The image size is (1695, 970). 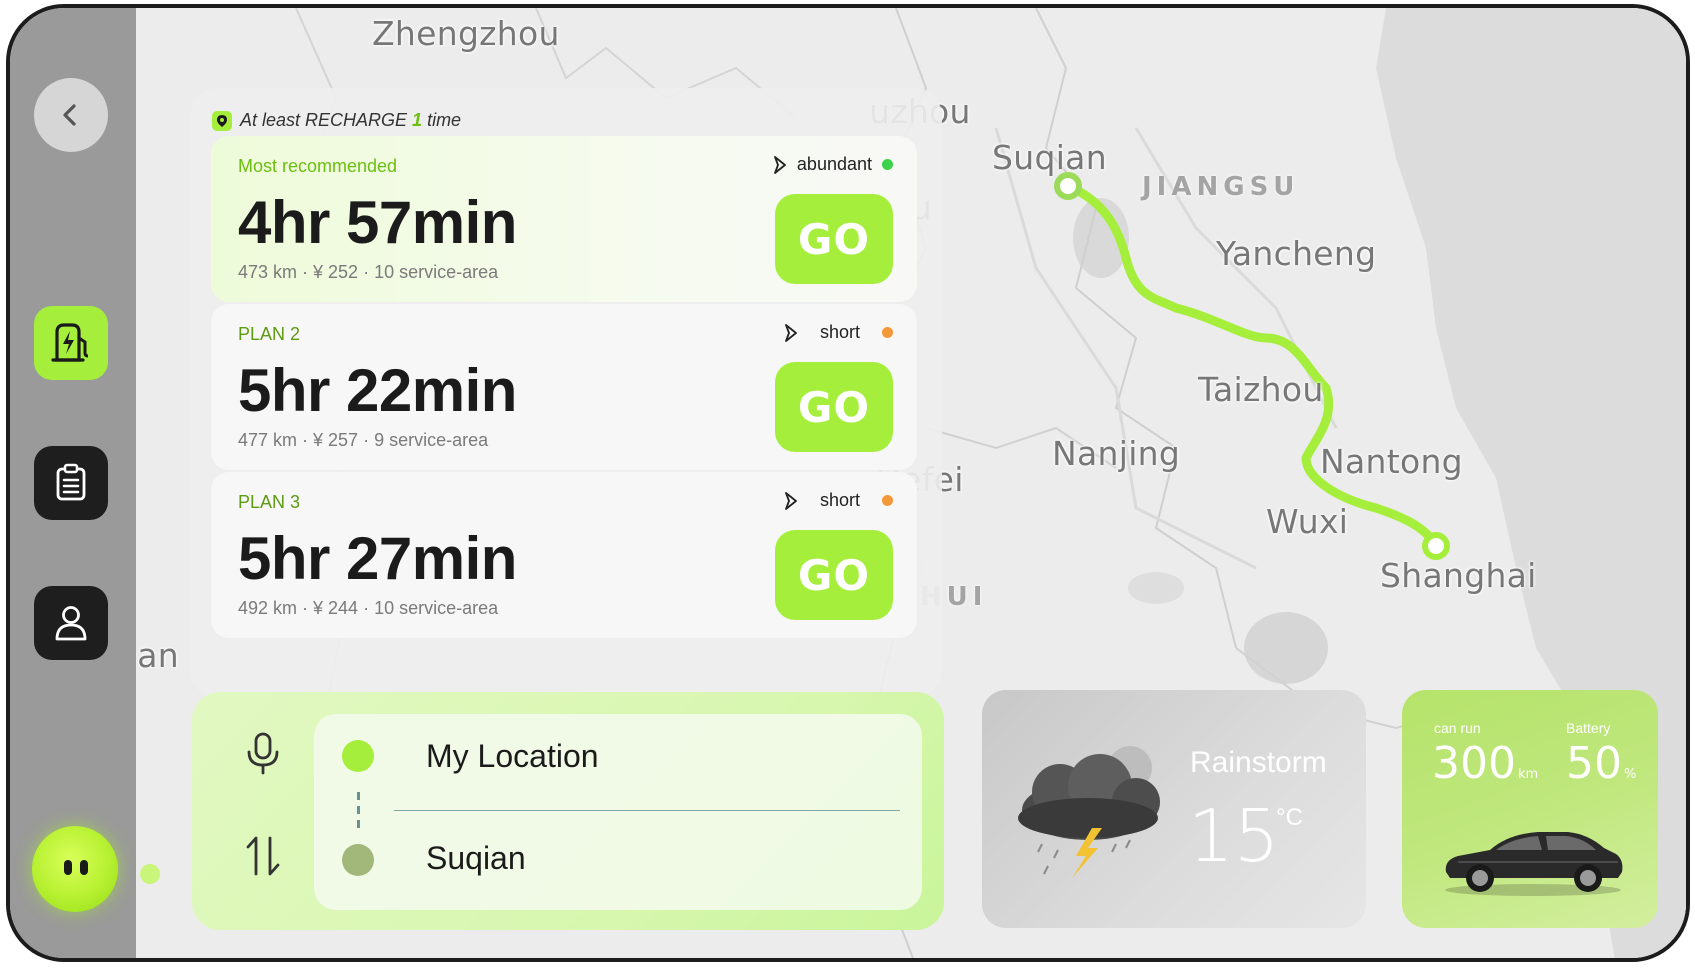 I want to click on vehicle-status-card: can run Battery 300 km 50%, so click(x=1530, y=809).